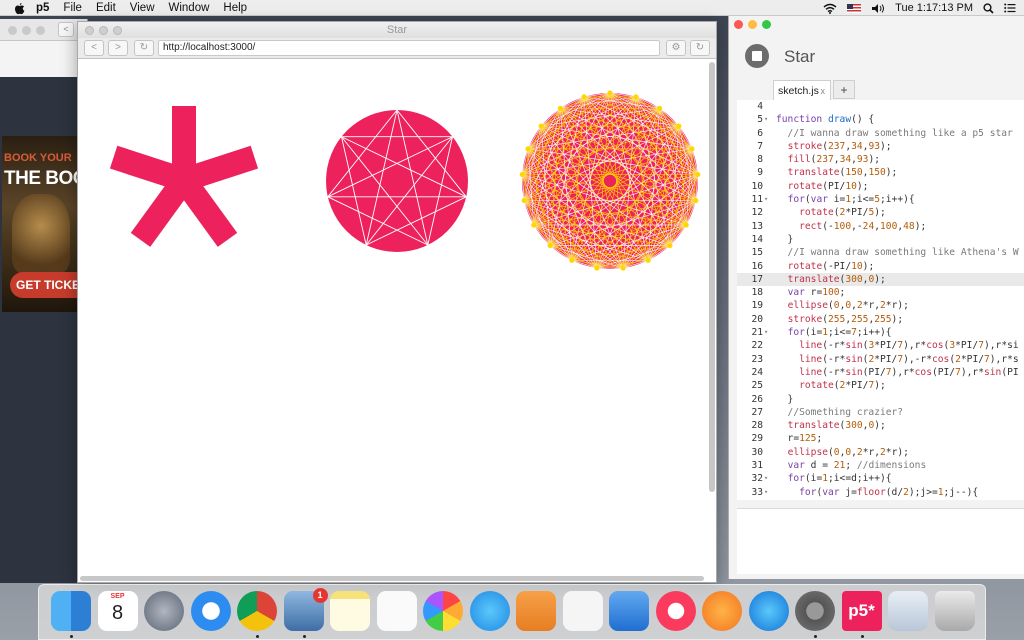 This screenshot has height=640, width=1024. Describe the element at coordinates (144, 48) in the screenshot. I see `reload-icon: ↻` at that location.